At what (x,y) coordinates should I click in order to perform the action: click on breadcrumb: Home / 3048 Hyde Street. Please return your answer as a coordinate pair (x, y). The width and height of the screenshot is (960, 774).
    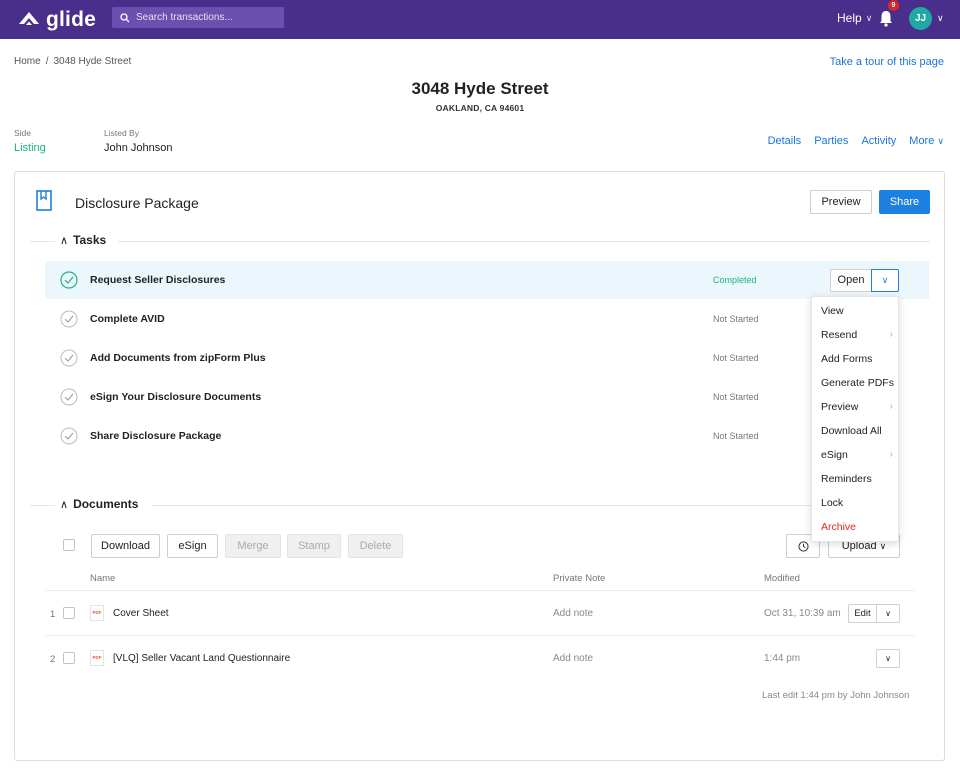
    Looking at the image, I should click on (72, 61).